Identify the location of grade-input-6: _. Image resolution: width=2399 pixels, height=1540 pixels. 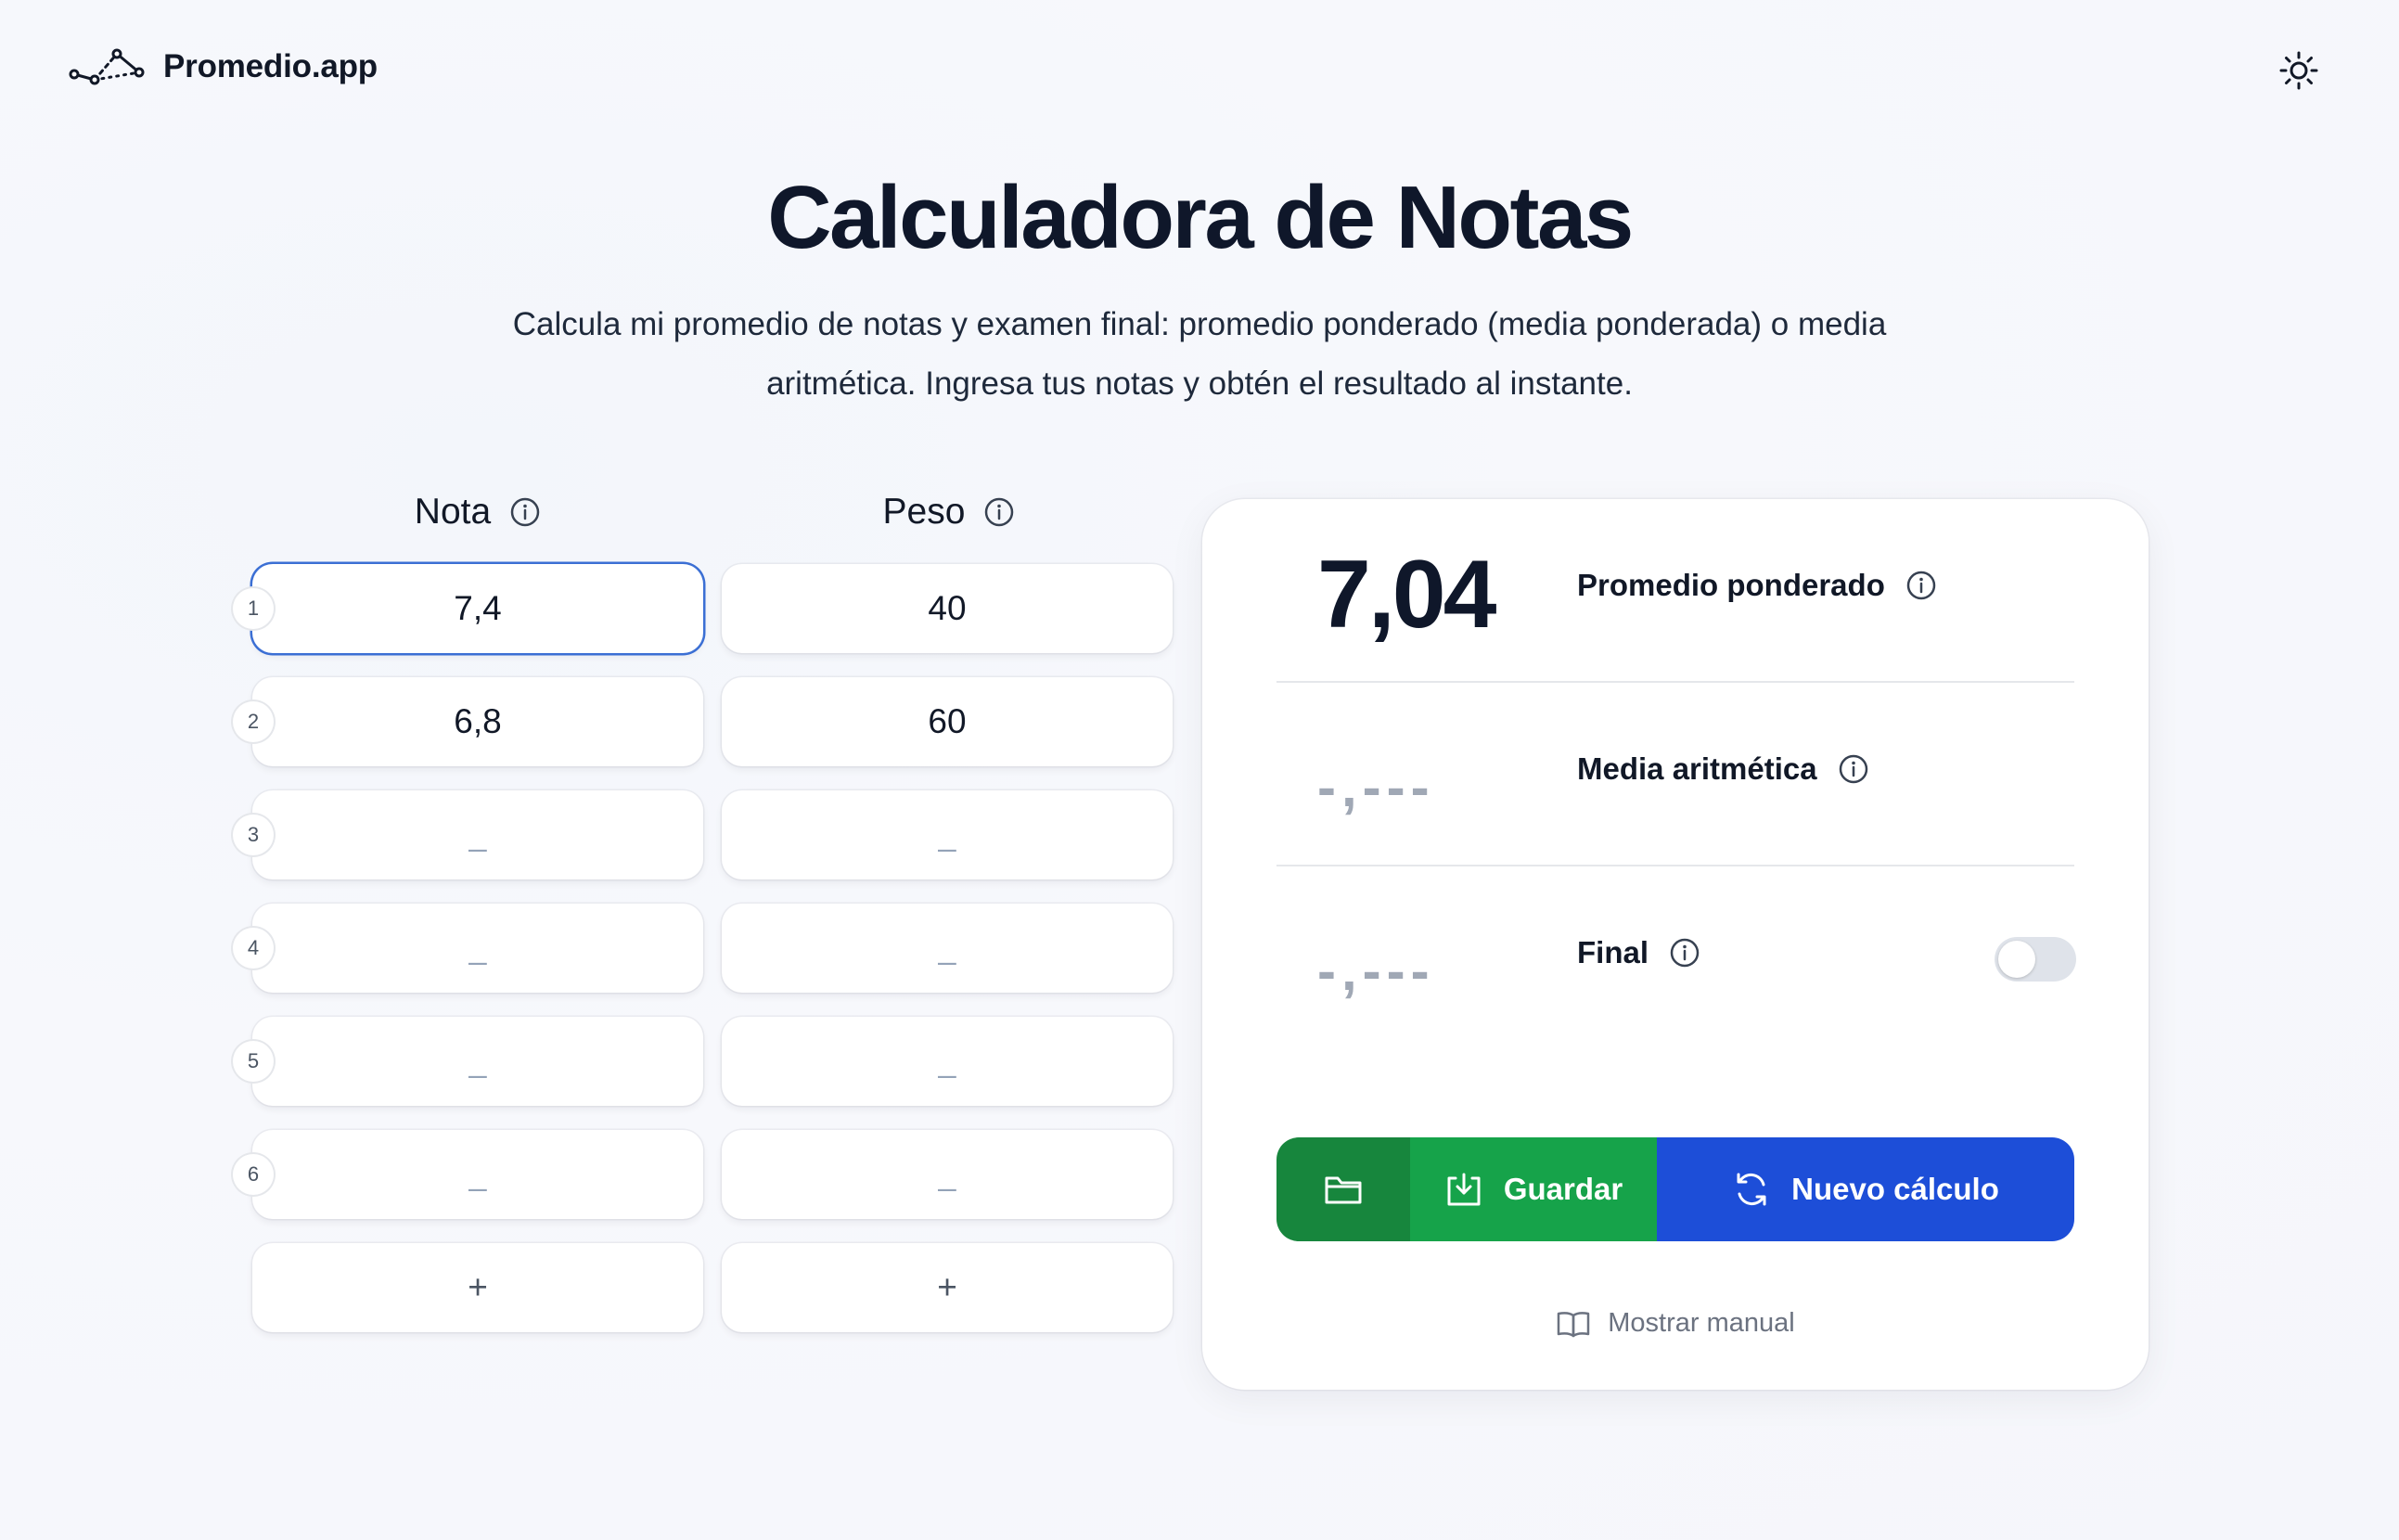
(478, 1174).